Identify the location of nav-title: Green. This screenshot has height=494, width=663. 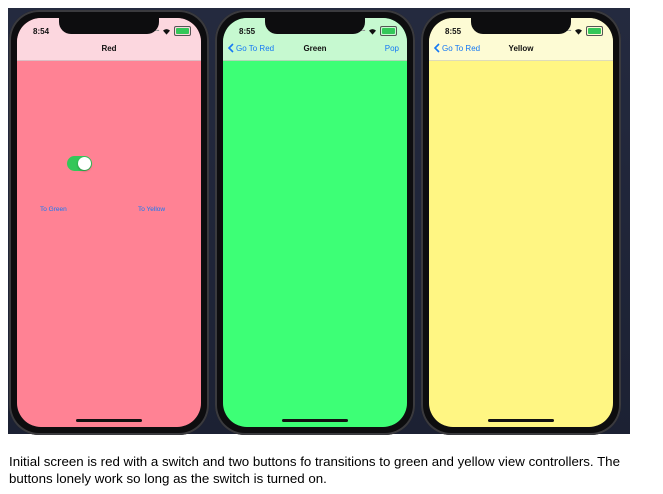
(315, 48).